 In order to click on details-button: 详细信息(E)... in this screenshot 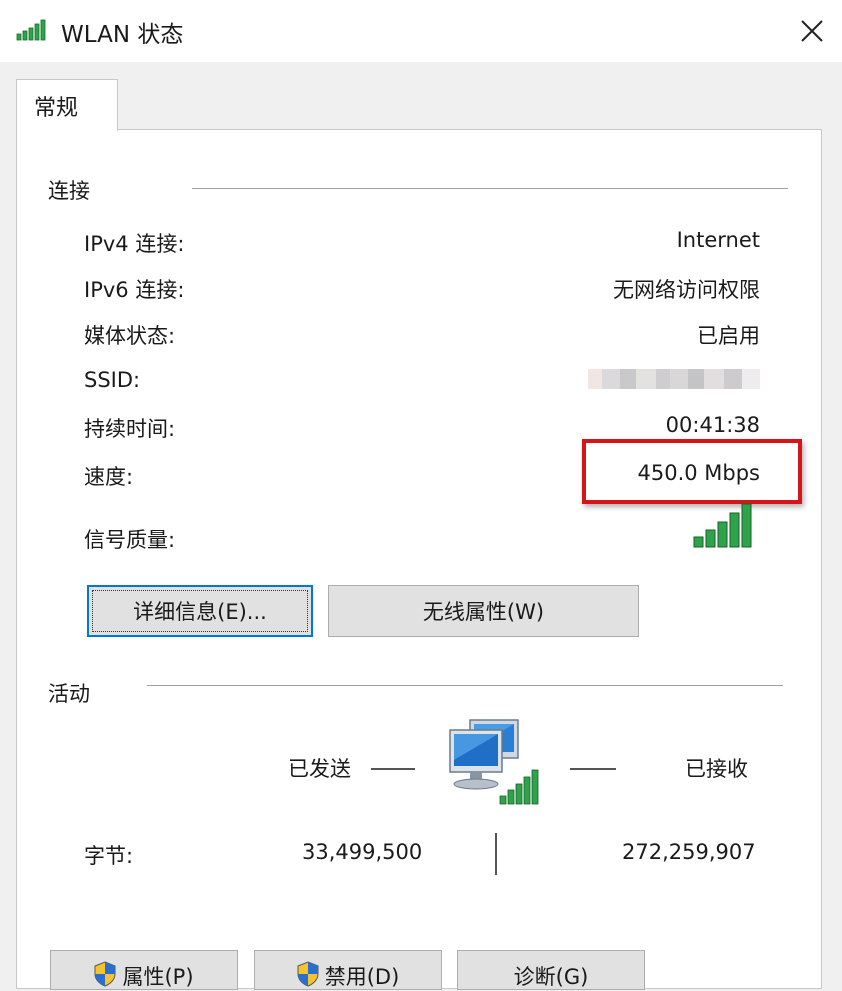, I will do `click(200, 611)`.